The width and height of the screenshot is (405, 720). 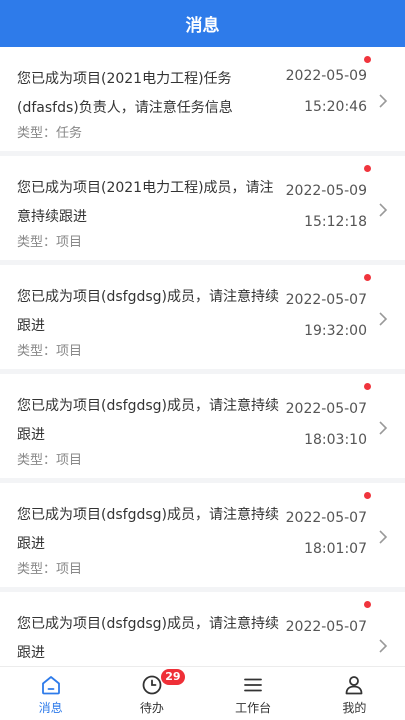 I want to click on message-item: 您已成为项目(dsfgdsg)成员，请注意持续跟进 2022-05-07, so click(x=202, y=629).